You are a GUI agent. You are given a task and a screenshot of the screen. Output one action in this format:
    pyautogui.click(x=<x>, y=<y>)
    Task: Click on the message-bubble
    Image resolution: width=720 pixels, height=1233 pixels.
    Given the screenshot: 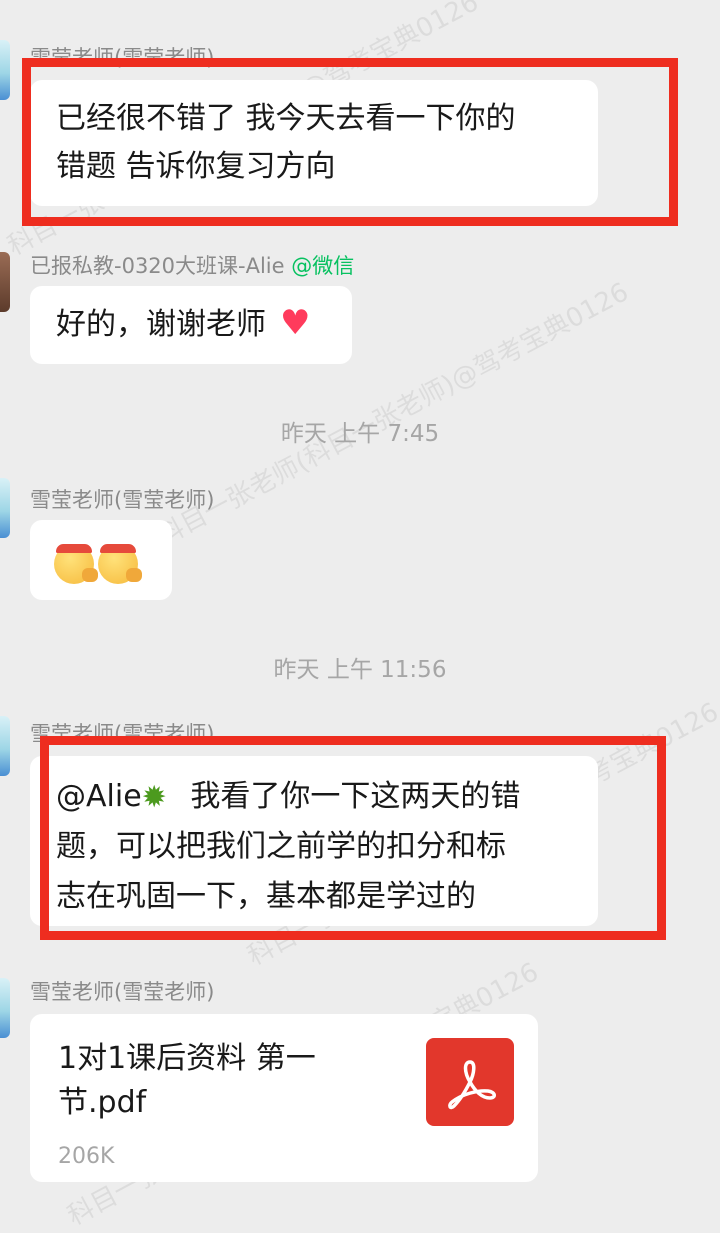 What is the action you would take?
    pyautogui.click(x=101, y=560)
    